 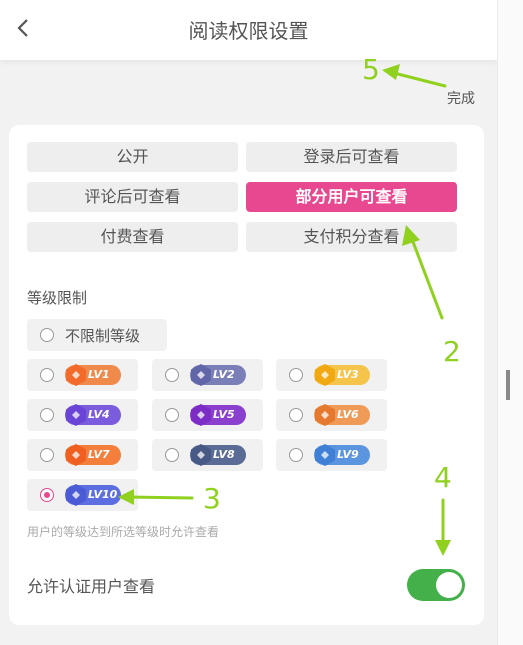 I want to click on level-option-lv4: LV4, so click(x=82, y=415).